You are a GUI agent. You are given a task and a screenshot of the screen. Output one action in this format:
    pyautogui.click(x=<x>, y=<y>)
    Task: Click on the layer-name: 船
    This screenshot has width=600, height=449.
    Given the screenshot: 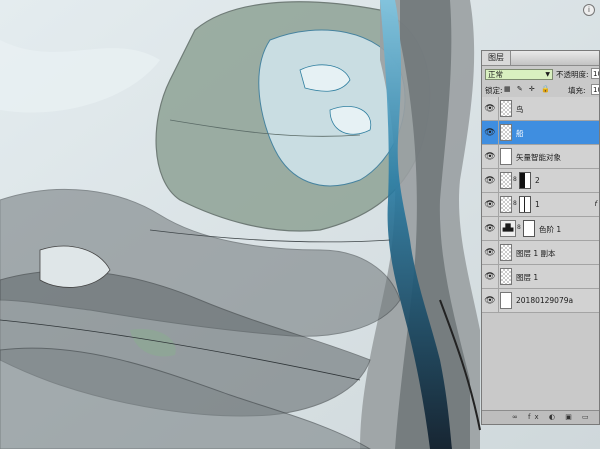 What is the action you would take?
    pyautogui.click(x=520, y=133)
    